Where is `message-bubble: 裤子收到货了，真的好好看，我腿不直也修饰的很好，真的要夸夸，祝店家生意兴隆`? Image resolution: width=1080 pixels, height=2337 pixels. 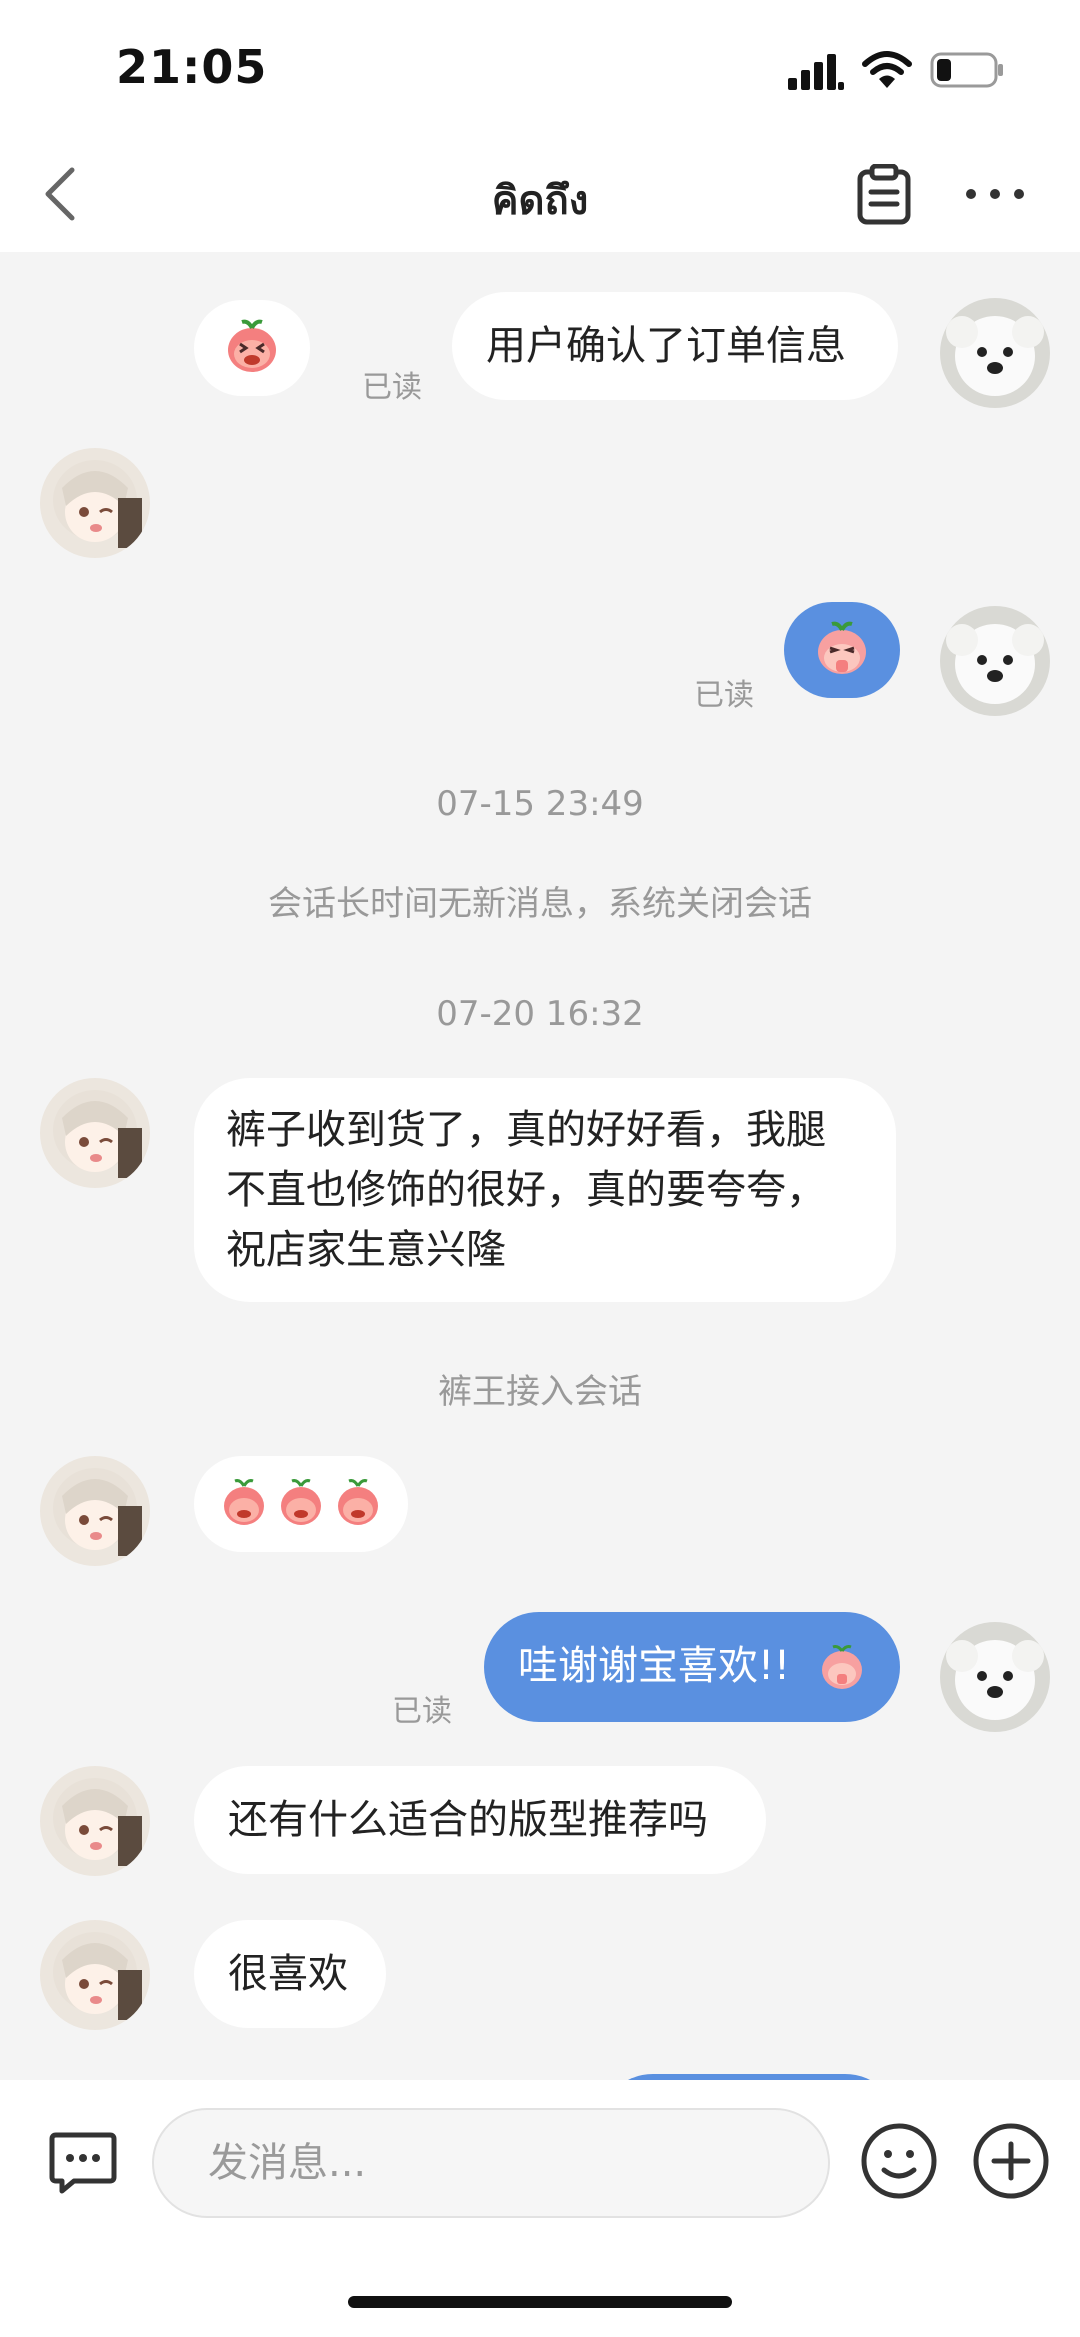
message-bubble: 裤子收到货了，真的好好看，我腿不直也修饰的很好，真的要夸夸，祝店家生意兴隆 is located at coordinates (545, 1190).